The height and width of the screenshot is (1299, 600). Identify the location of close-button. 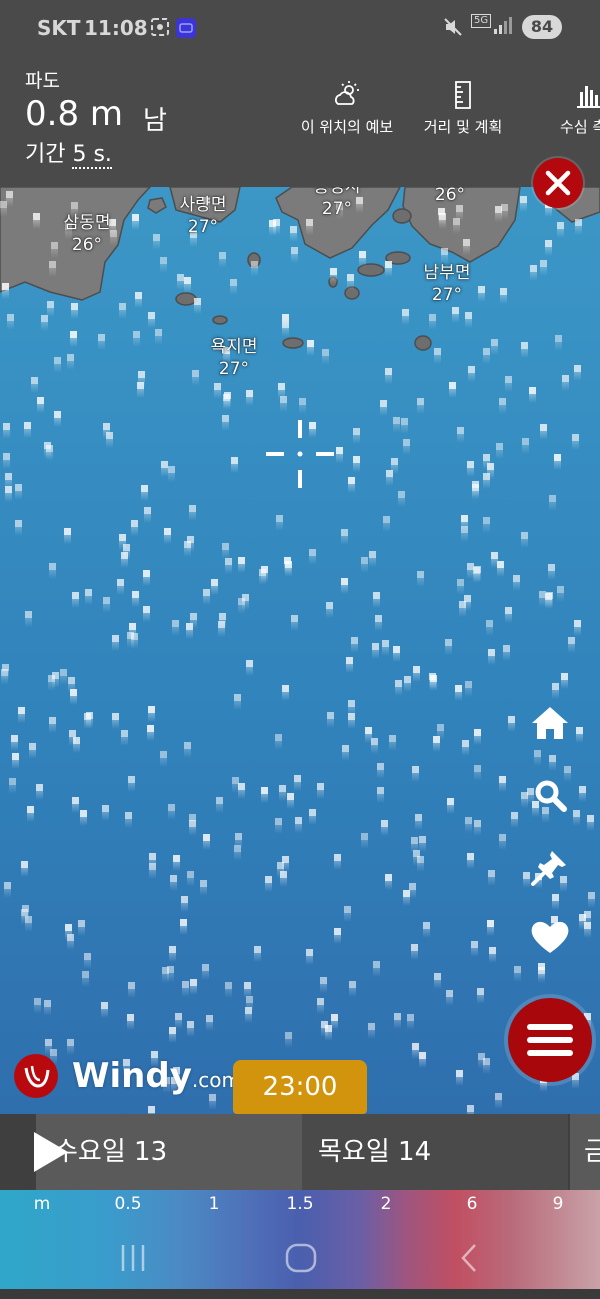
(558, 183).